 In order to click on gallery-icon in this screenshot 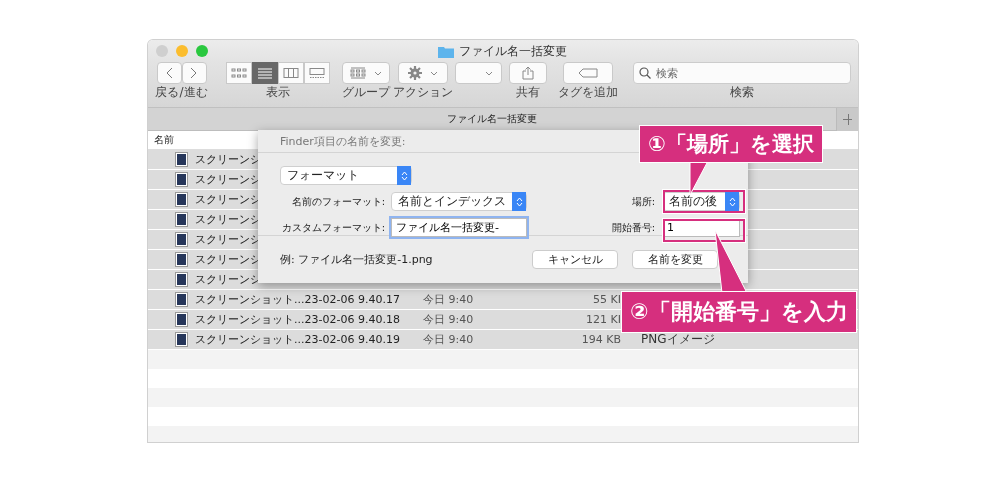, I will do `click(316, 73)`.